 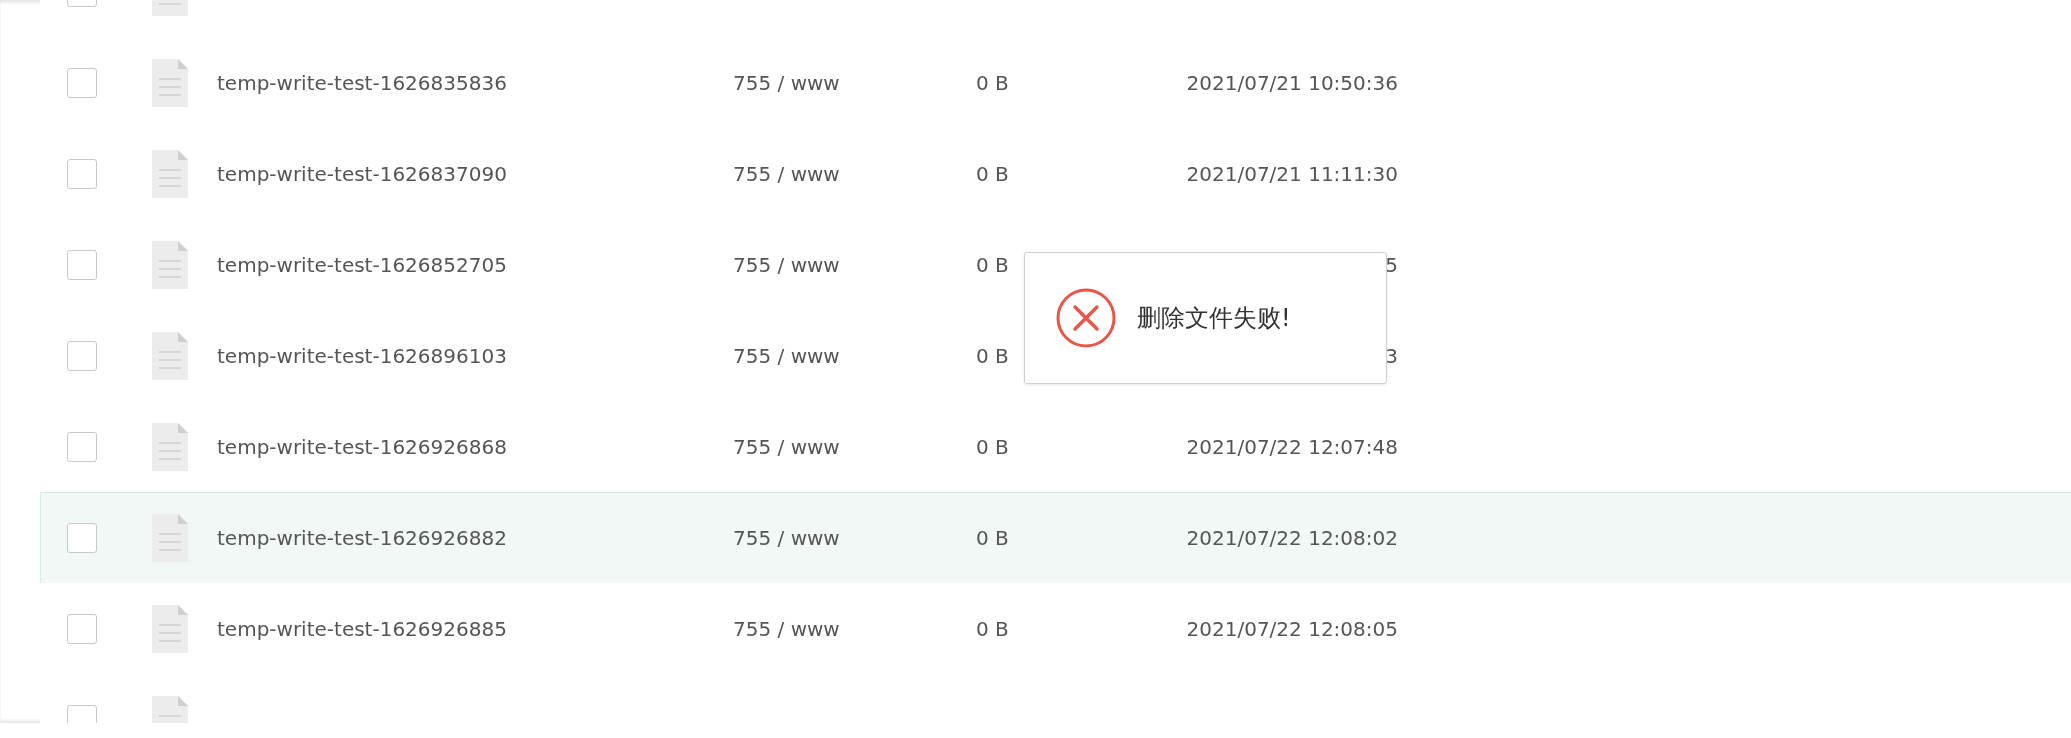 What do you see at coordinates (475, 447) in the screenshot?
I see `file-name: temp-write-test-1626926868` at bounding box center [475, 447].